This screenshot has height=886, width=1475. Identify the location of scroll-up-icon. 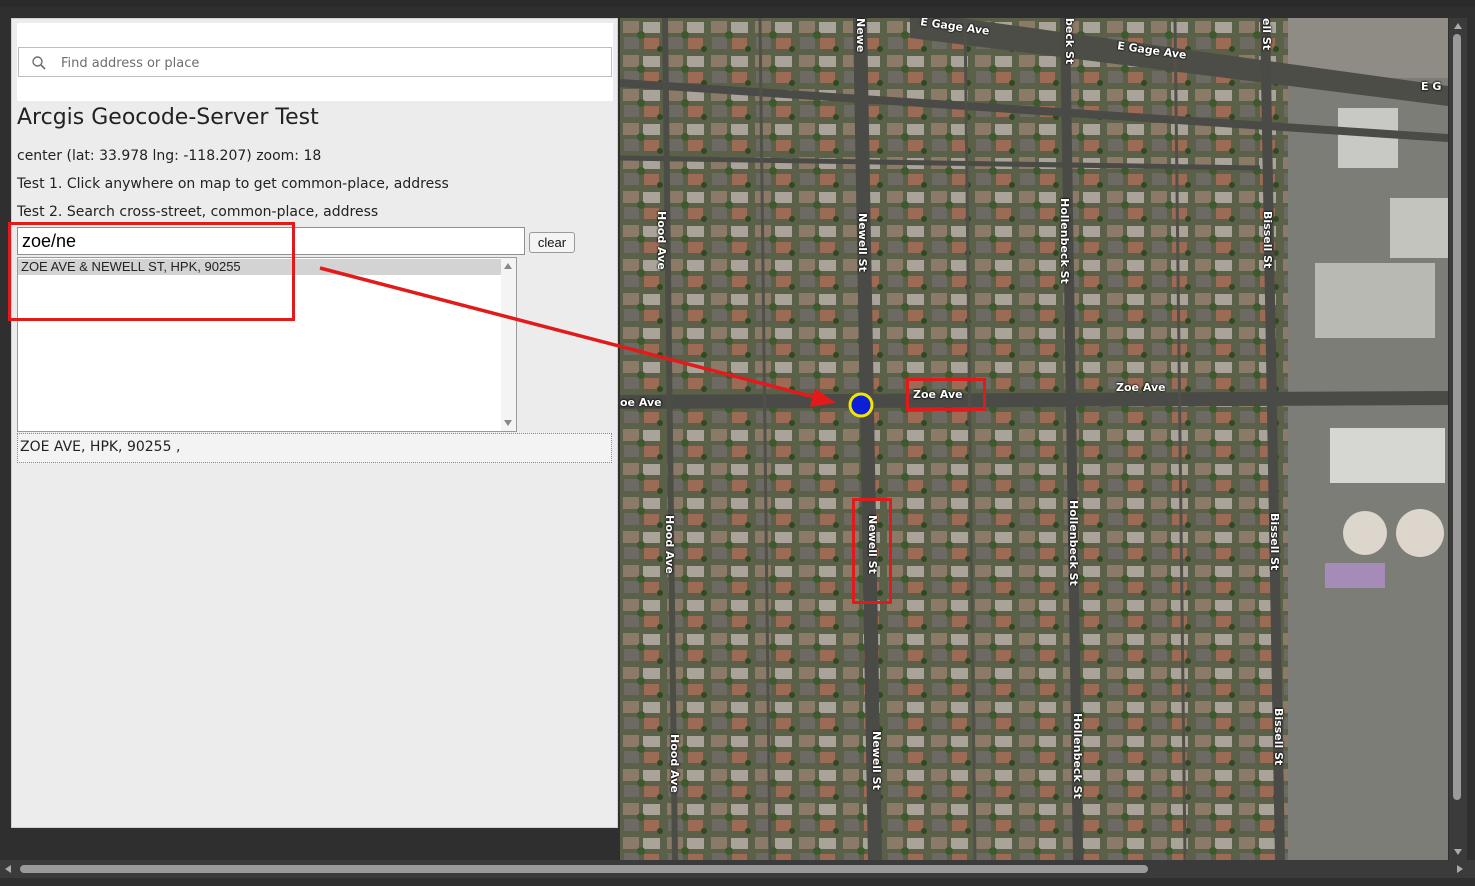
(508, 266).